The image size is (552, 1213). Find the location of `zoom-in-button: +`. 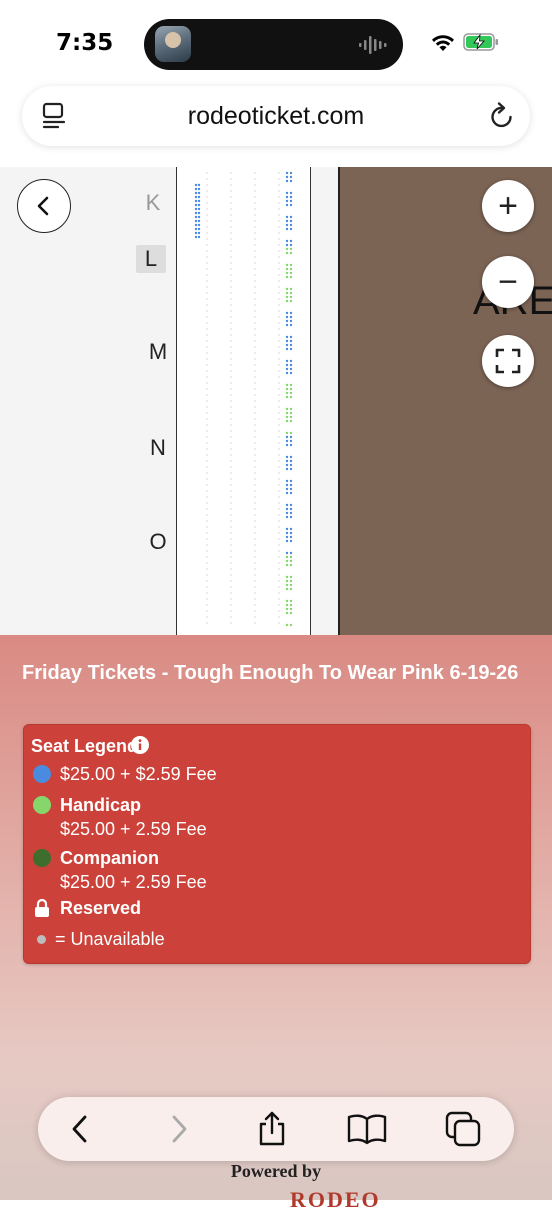

zoom-in-button: + is located at coordinates (508, 206).